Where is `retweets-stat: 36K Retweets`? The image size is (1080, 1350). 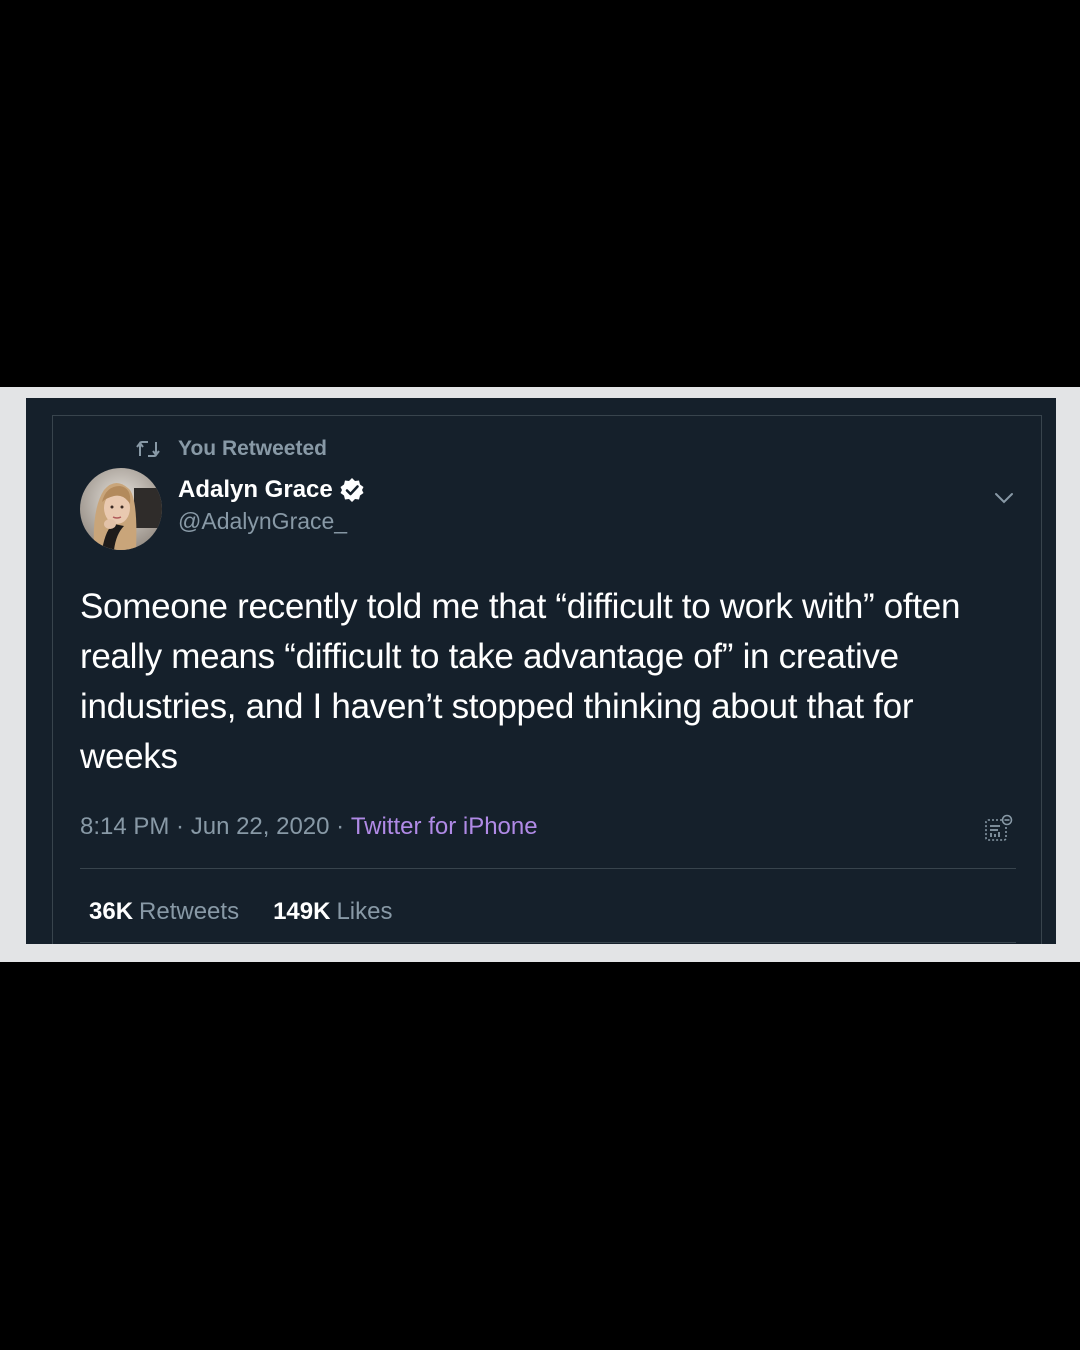
retweets-stat: 36K Retweets is located at coordinates (164, 912).